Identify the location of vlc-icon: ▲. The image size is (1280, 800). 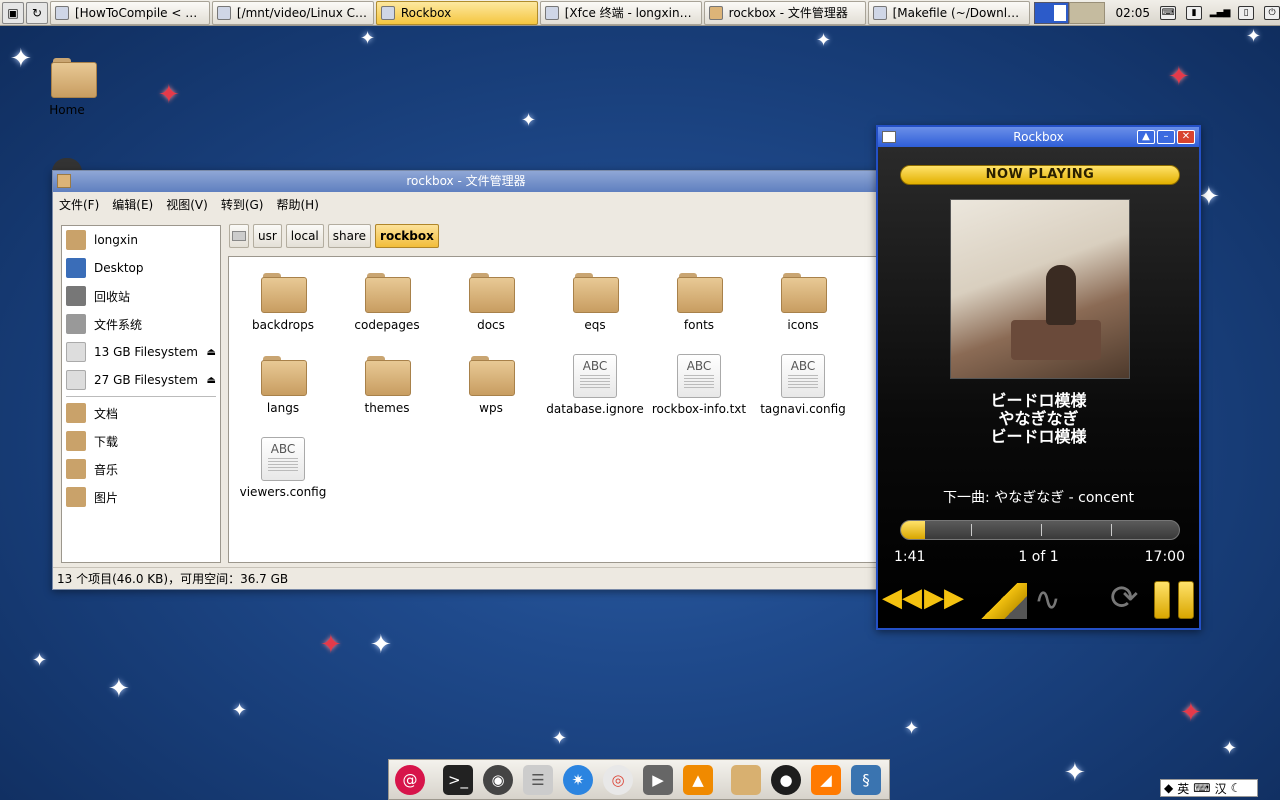
(698, 779).